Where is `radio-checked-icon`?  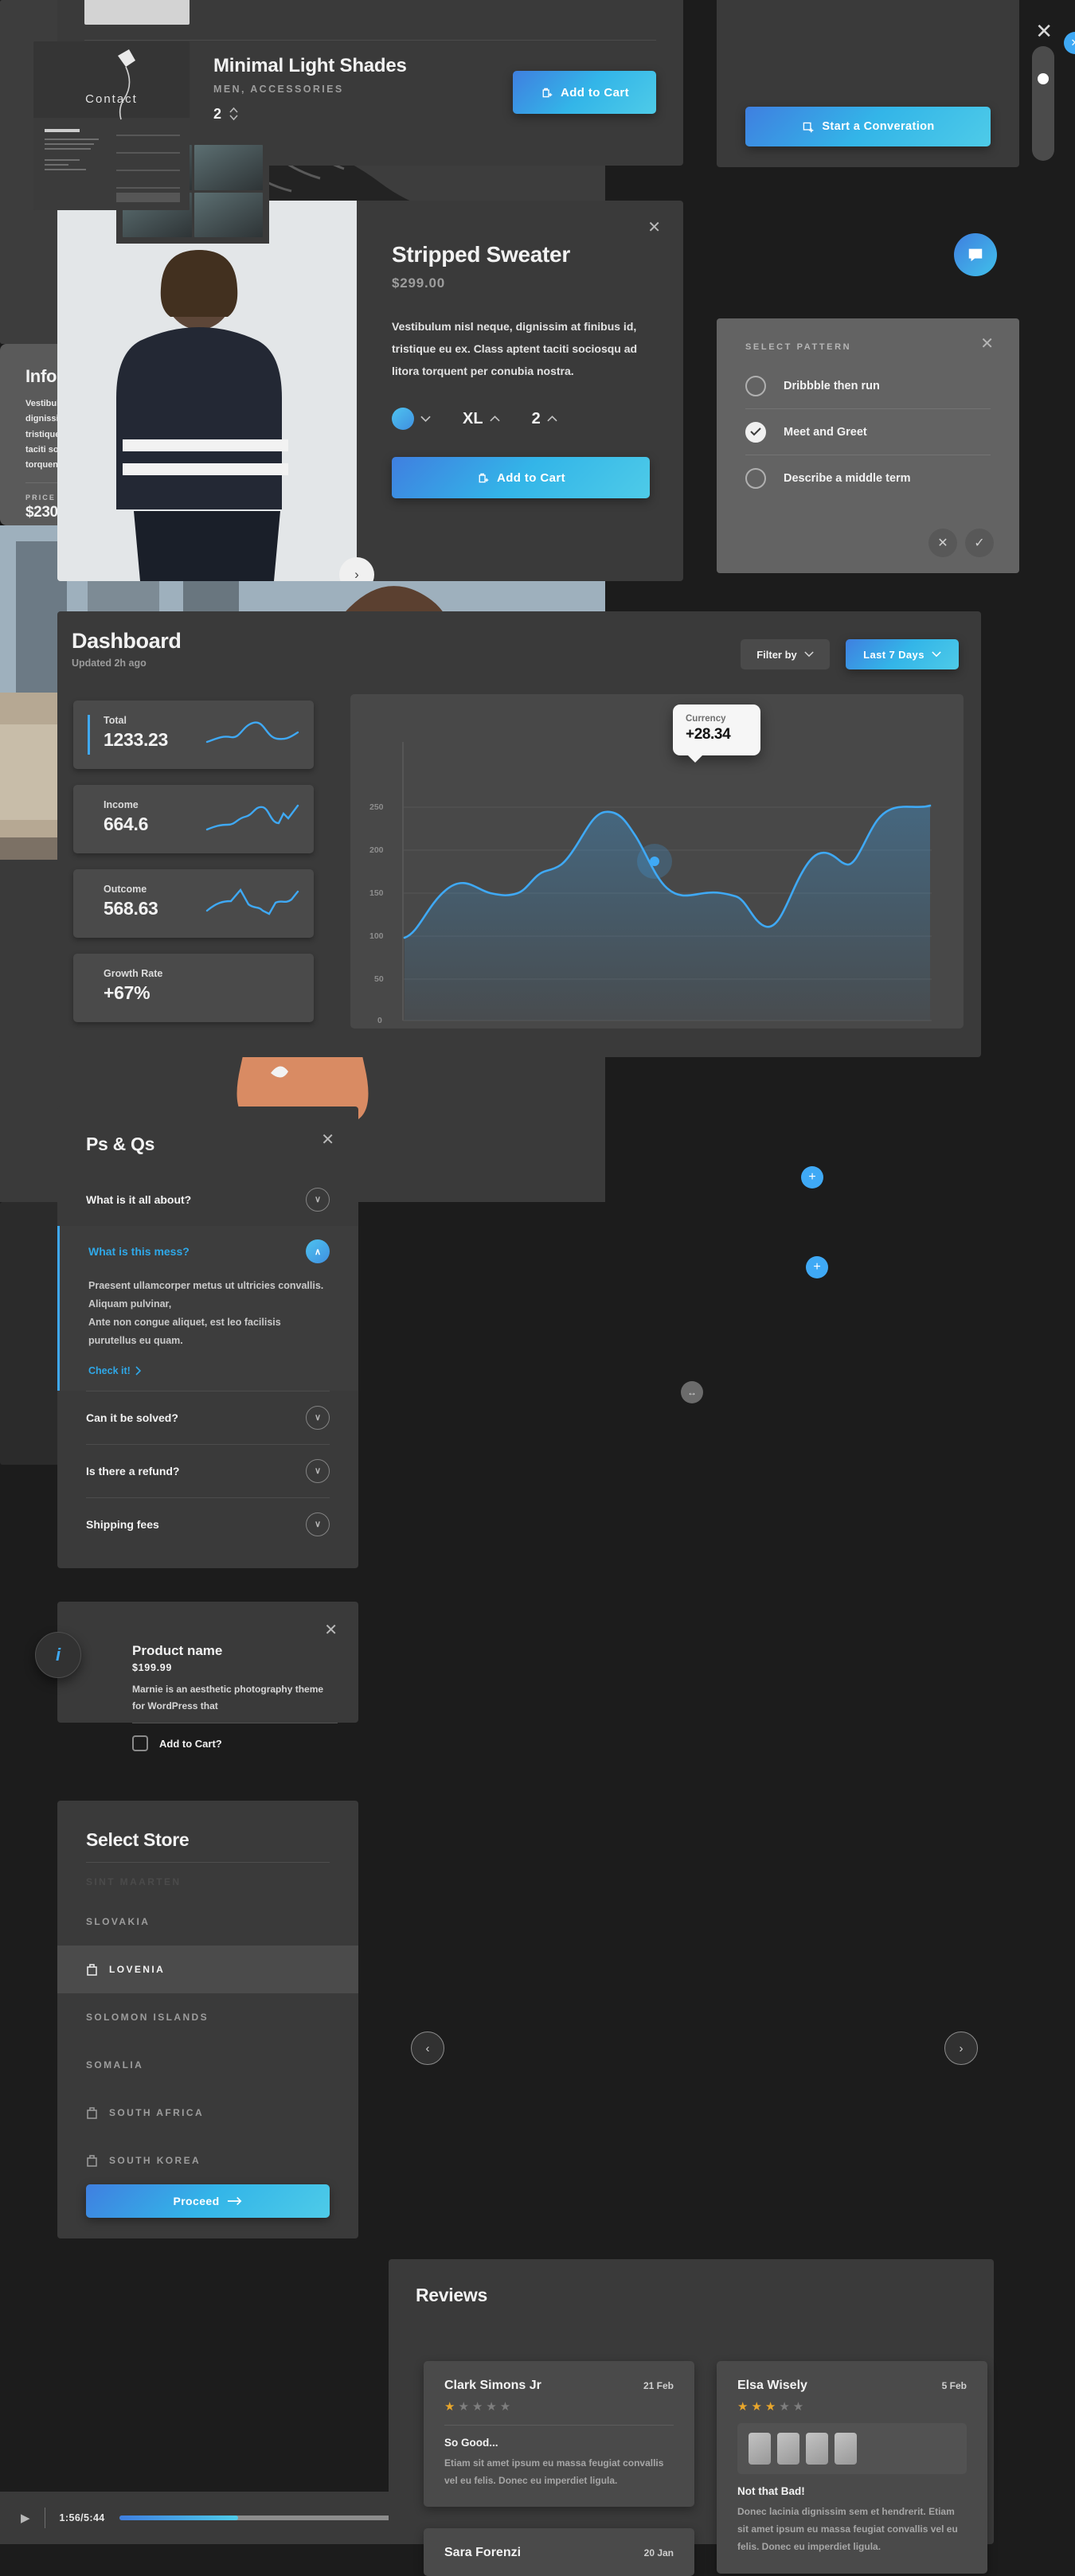
radio-checked-icon is located at coordinates (755, 432).